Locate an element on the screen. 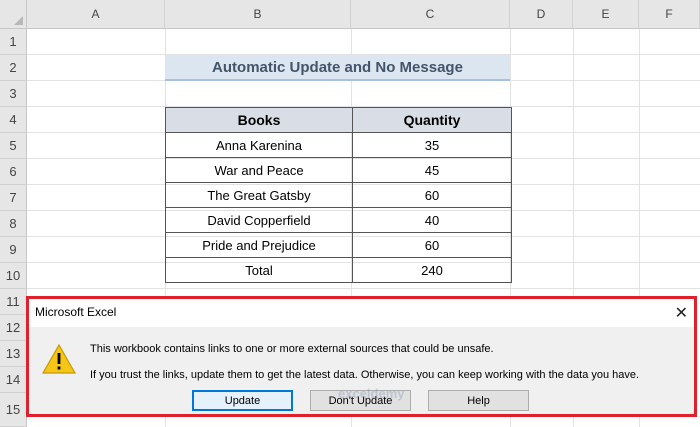 The height and width of the screenshot is (427, 700). column-header-d: D is located at coordinates (541, 14).